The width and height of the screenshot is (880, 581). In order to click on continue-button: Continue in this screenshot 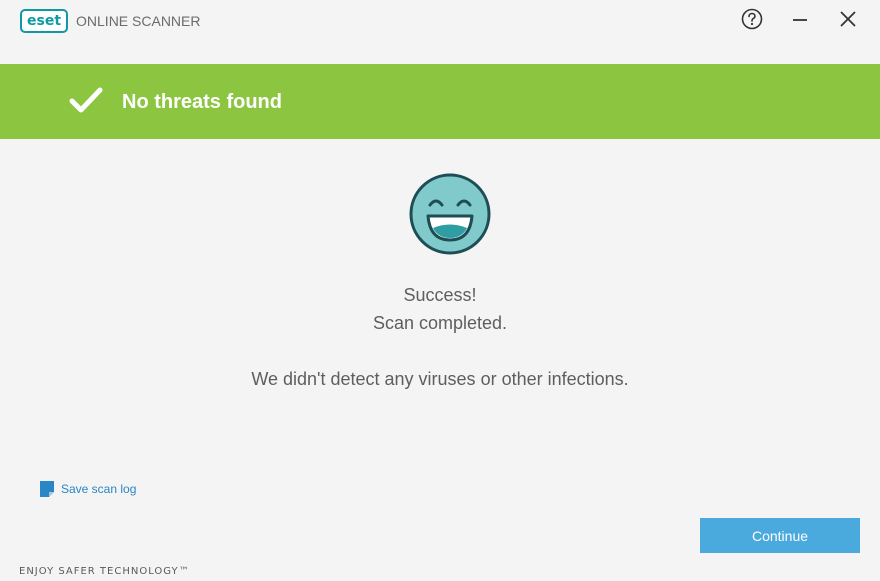, I will do `click(780, 535)`.